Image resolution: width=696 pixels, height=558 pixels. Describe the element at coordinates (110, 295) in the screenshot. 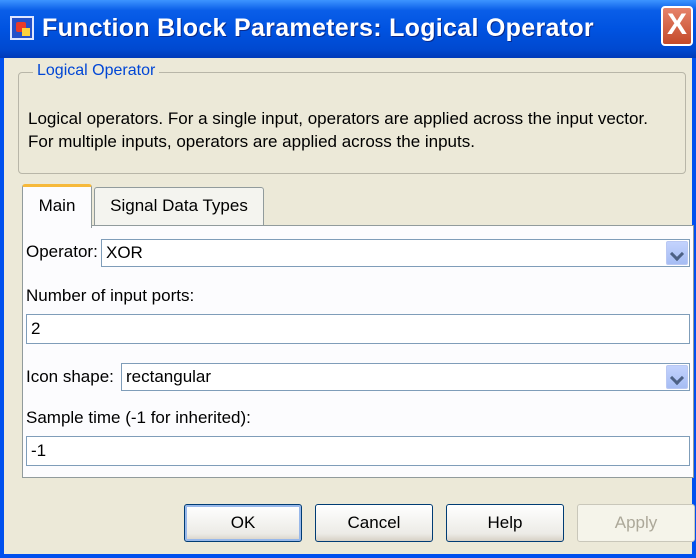

I see `num-inputs-label: Number of input ports:` at that location.